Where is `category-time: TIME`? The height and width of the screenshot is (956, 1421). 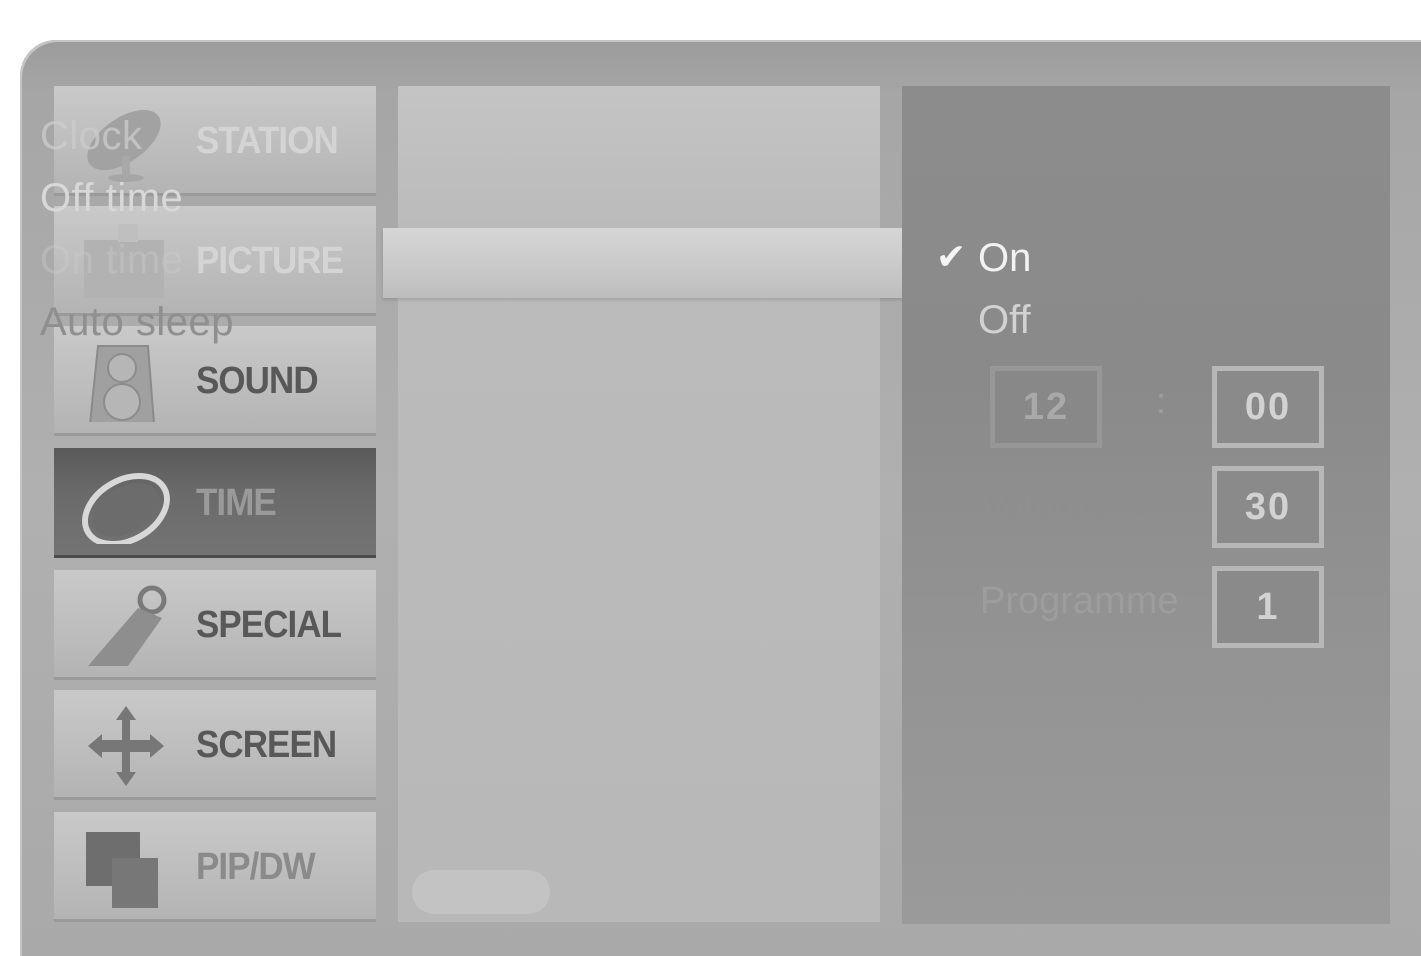
category-time: TIME is located at coordinates (215, 503).